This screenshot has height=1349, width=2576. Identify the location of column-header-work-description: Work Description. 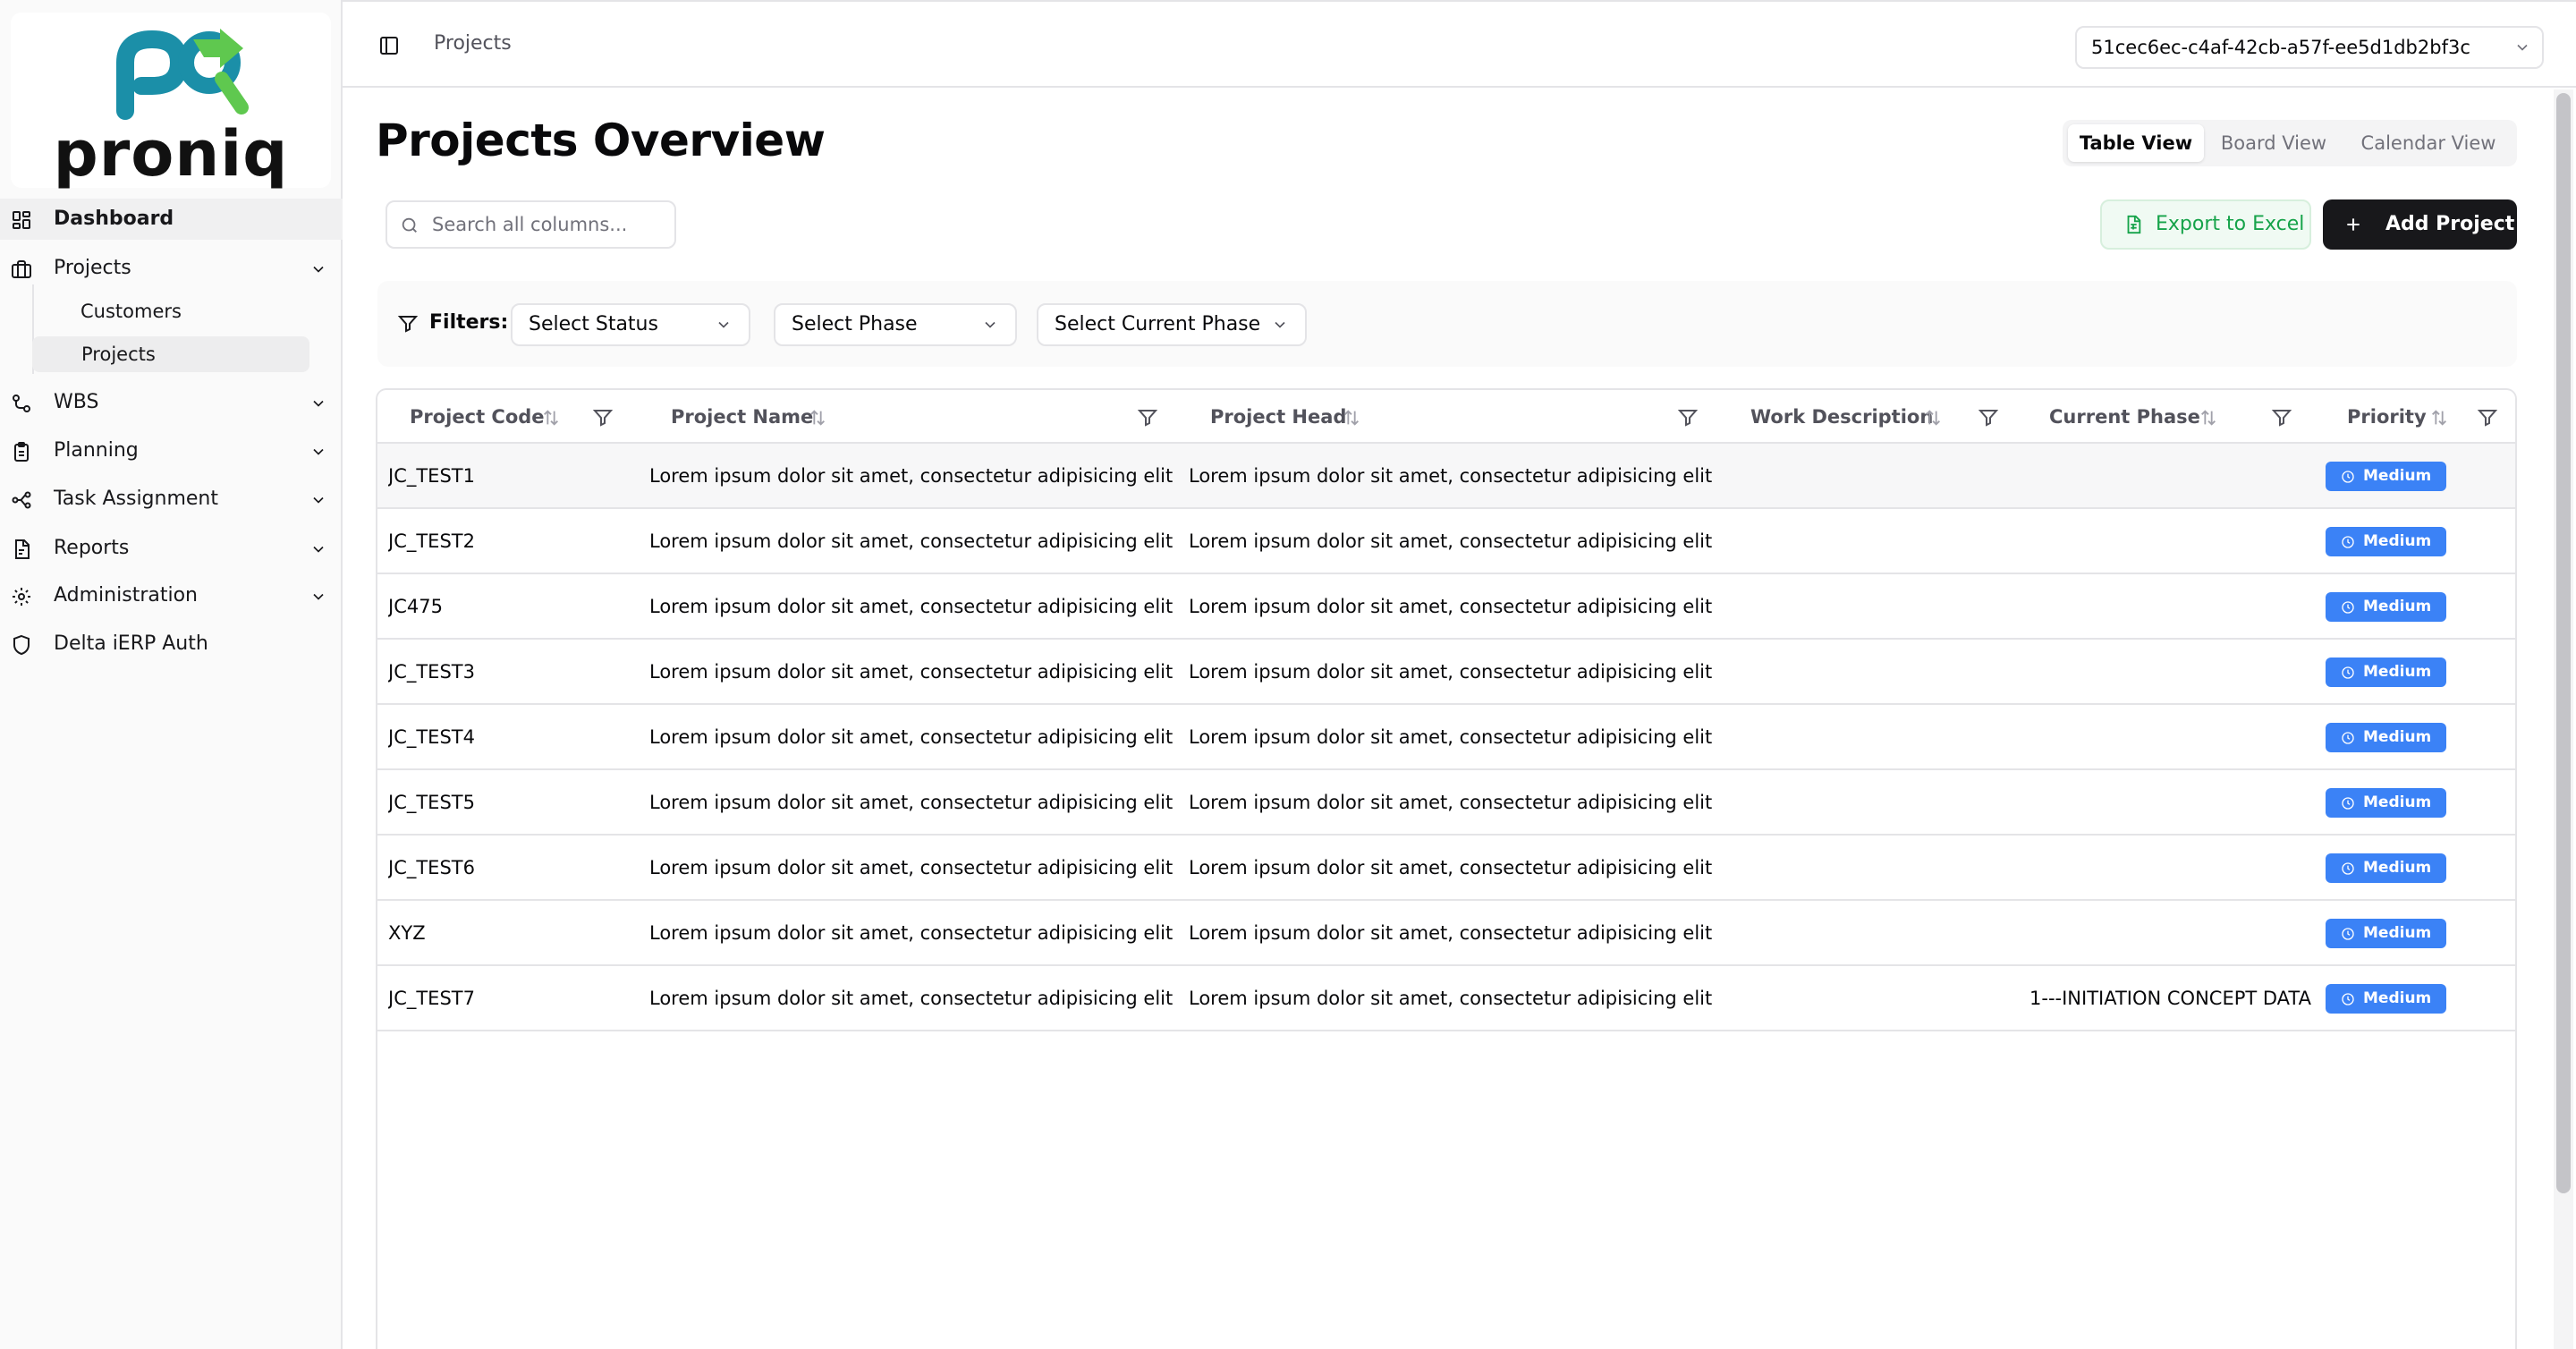
(1841, 417).